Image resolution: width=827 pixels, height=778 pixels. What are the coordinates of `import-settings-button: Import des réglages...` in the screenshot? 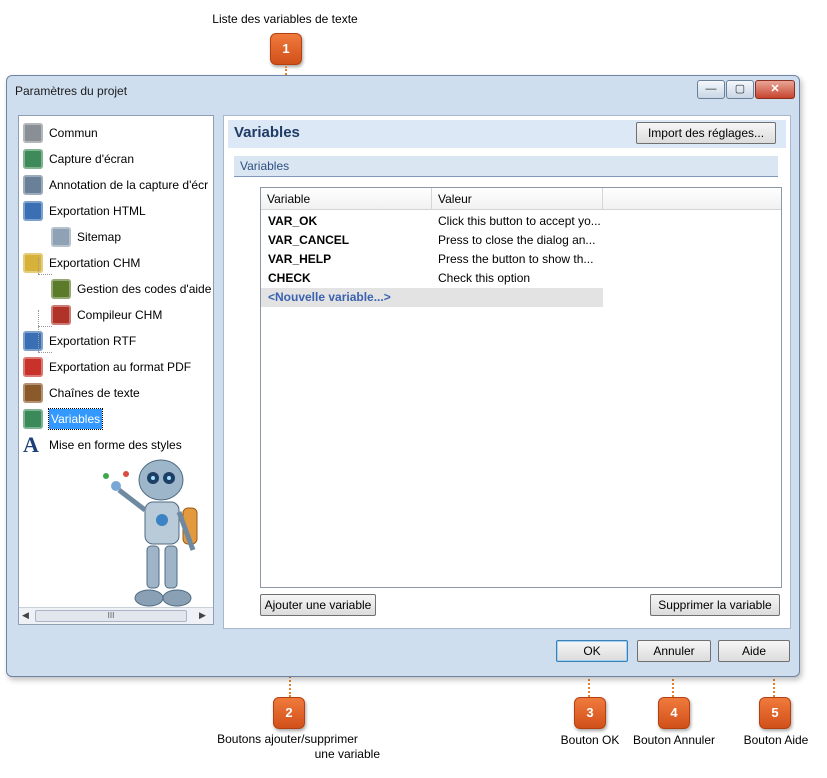 It's located at (706, 133).